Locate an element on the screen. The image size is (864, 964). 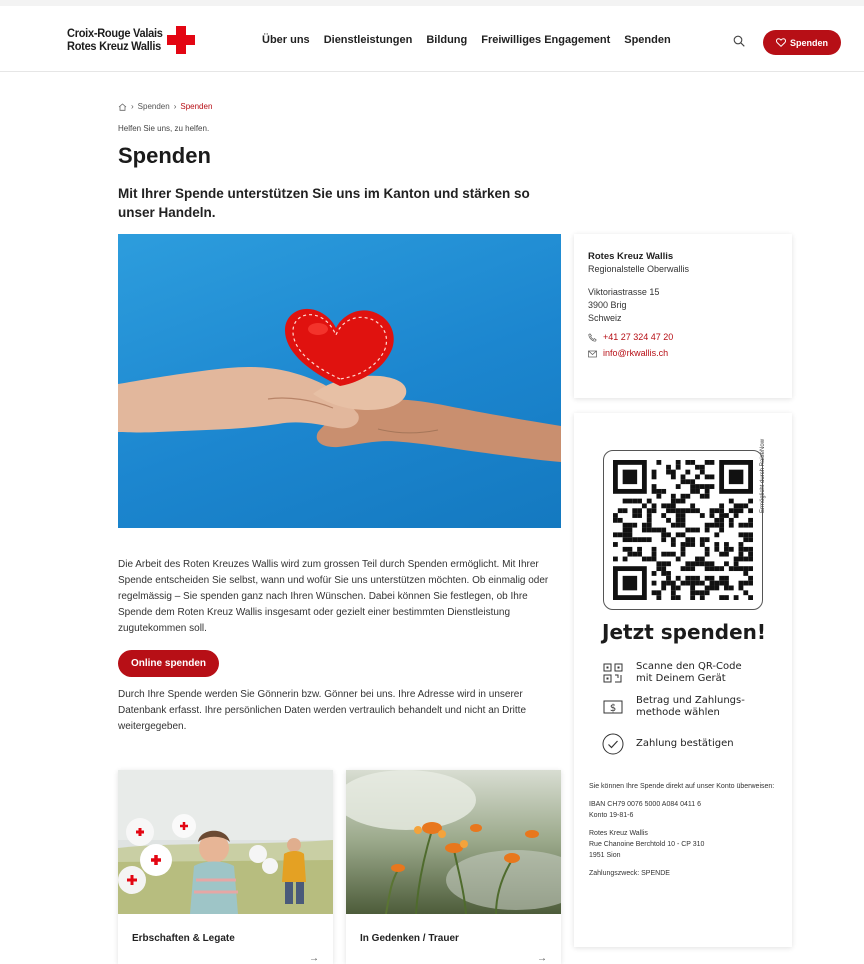
step-confirm: Zahlung bestätigen is located at coordinates (668, 744).